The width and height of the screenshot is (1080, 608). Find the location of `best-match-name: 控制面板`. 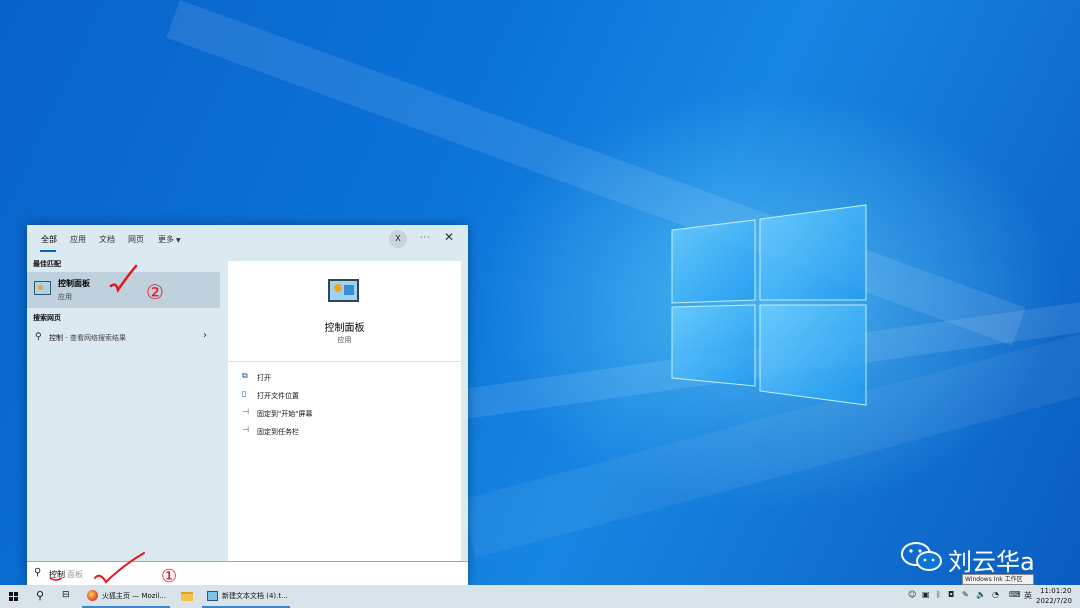

best-match-name: 控制面板 is located at coordinates (74, 283).